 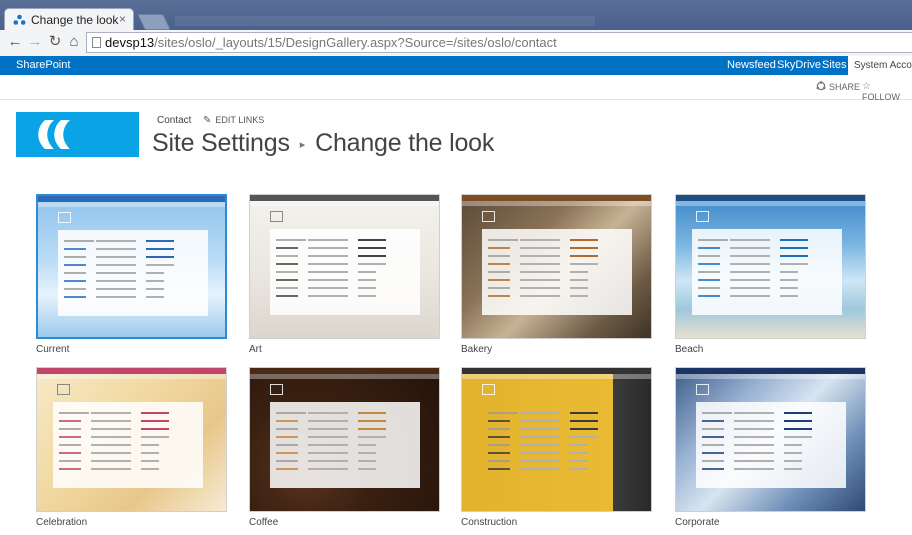 I want to click on design-tile-construction, so click(x=556, y=439).